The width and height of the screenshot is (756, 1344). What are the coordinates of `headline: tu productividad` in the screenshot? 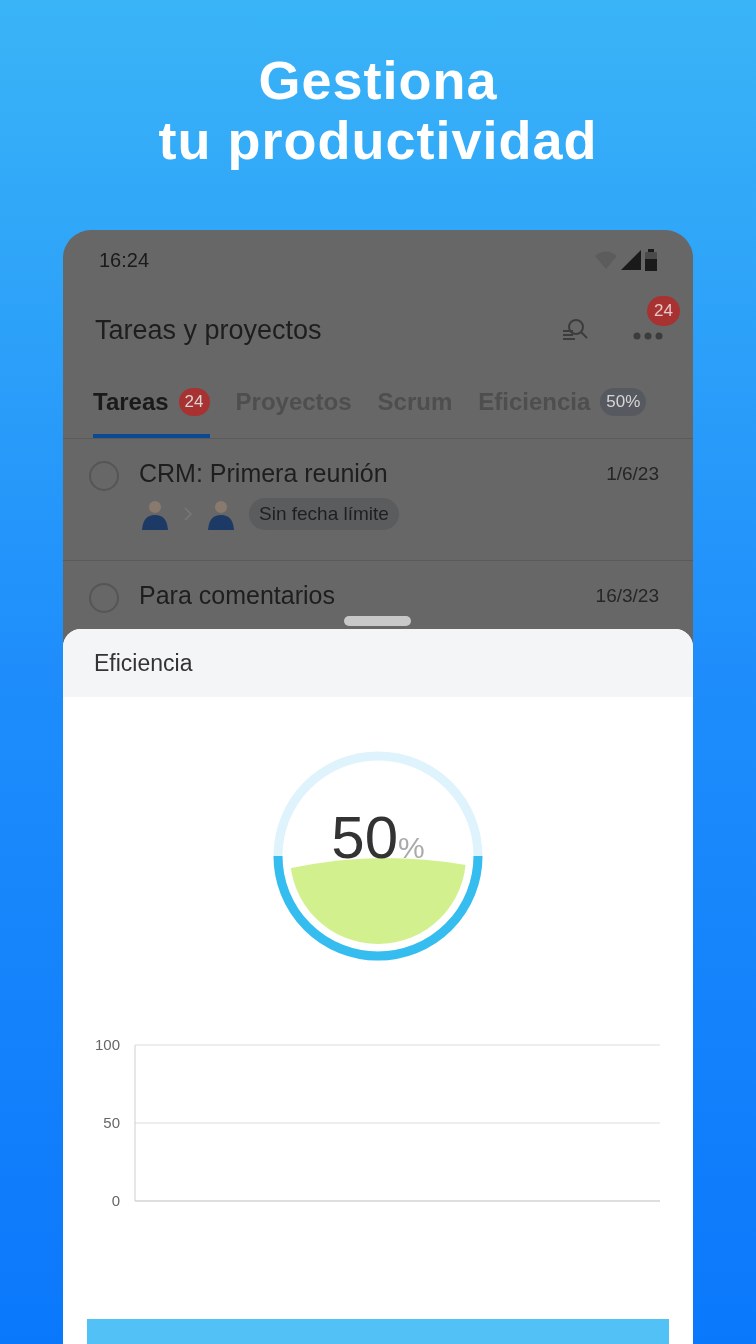 It's located at (378, 140).